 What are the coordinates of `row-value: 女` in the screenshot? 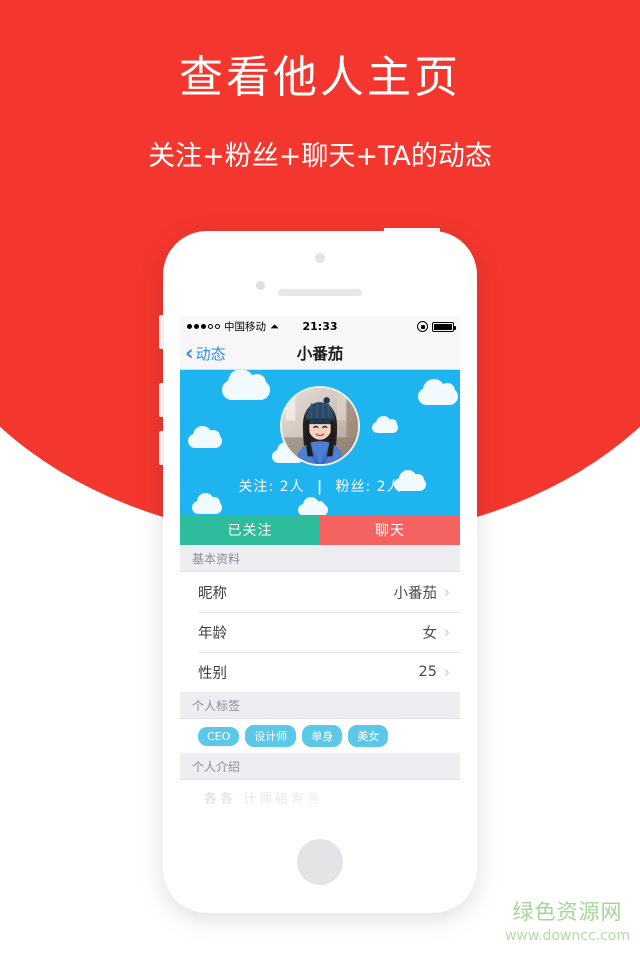 It's located at (430, 633).